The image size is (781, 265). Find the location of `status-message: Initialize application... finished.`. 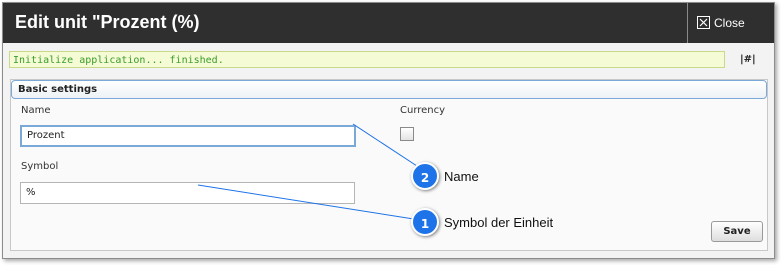

status-message: Initialize application... finished. is located at coordinates (367, 59).